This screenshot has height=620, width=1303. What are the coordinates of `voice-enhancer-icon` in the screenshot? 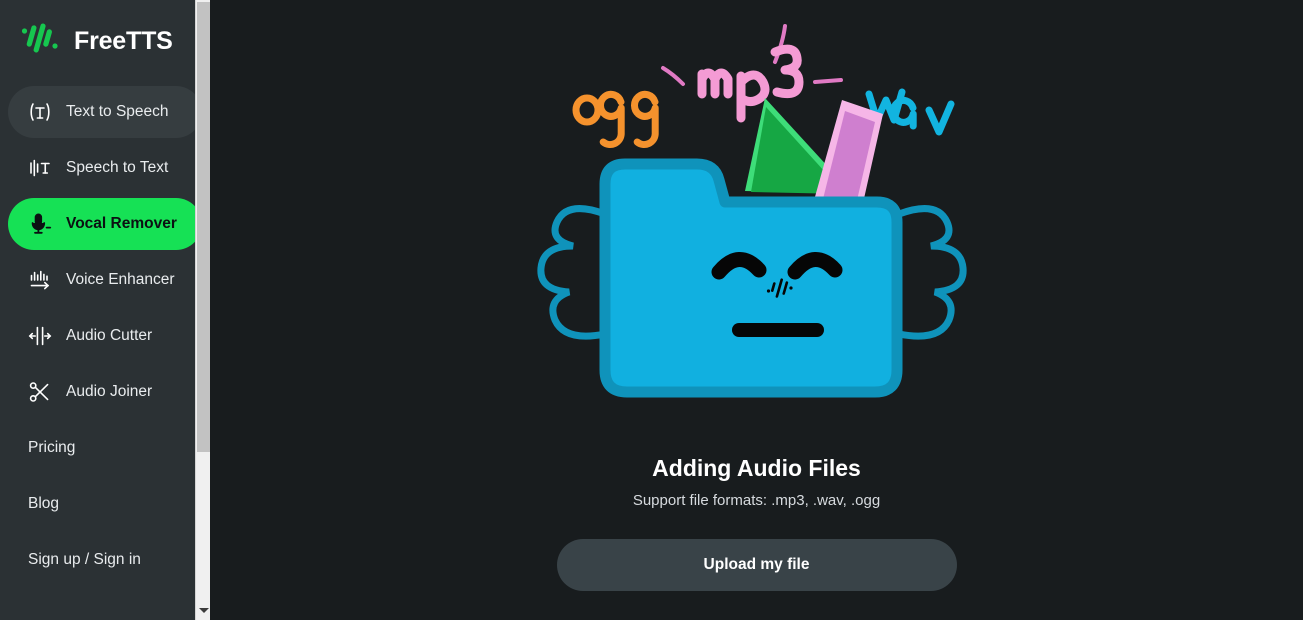 It's located at (40, 280).